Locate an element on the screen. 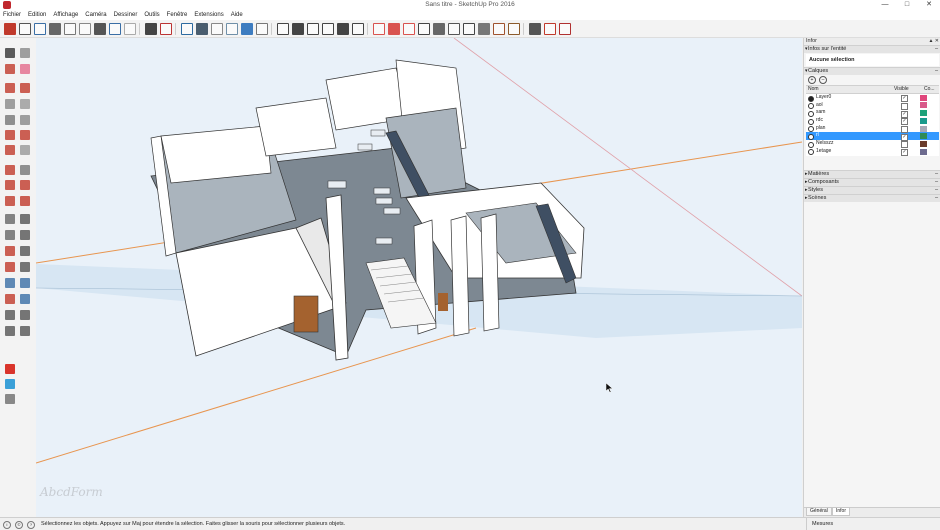  tray-controls: ▲ ✕ is located at coordinates (933, 41).